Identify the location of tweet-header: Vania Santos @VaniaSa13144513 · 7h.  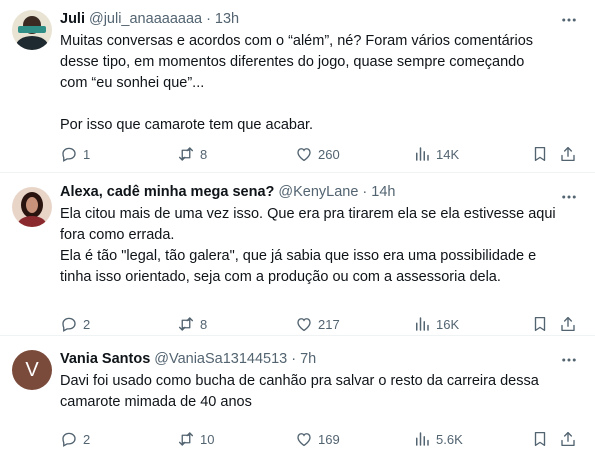
(320, 359).